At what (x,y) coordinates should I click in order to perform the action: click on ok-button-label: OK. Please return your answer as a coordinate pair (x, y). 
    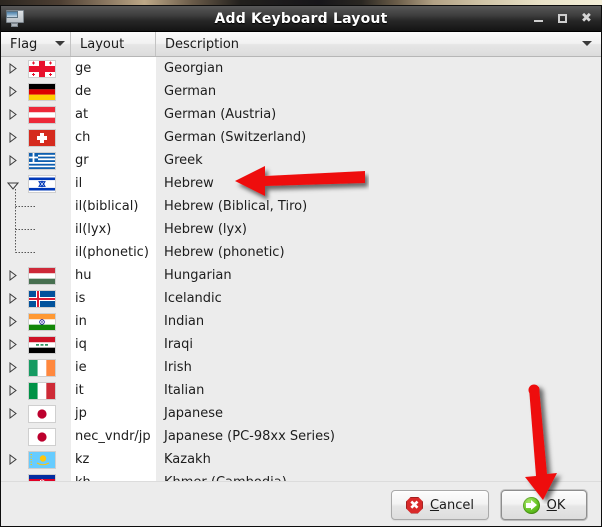
    Looking at the image, I should click on (556, 505).